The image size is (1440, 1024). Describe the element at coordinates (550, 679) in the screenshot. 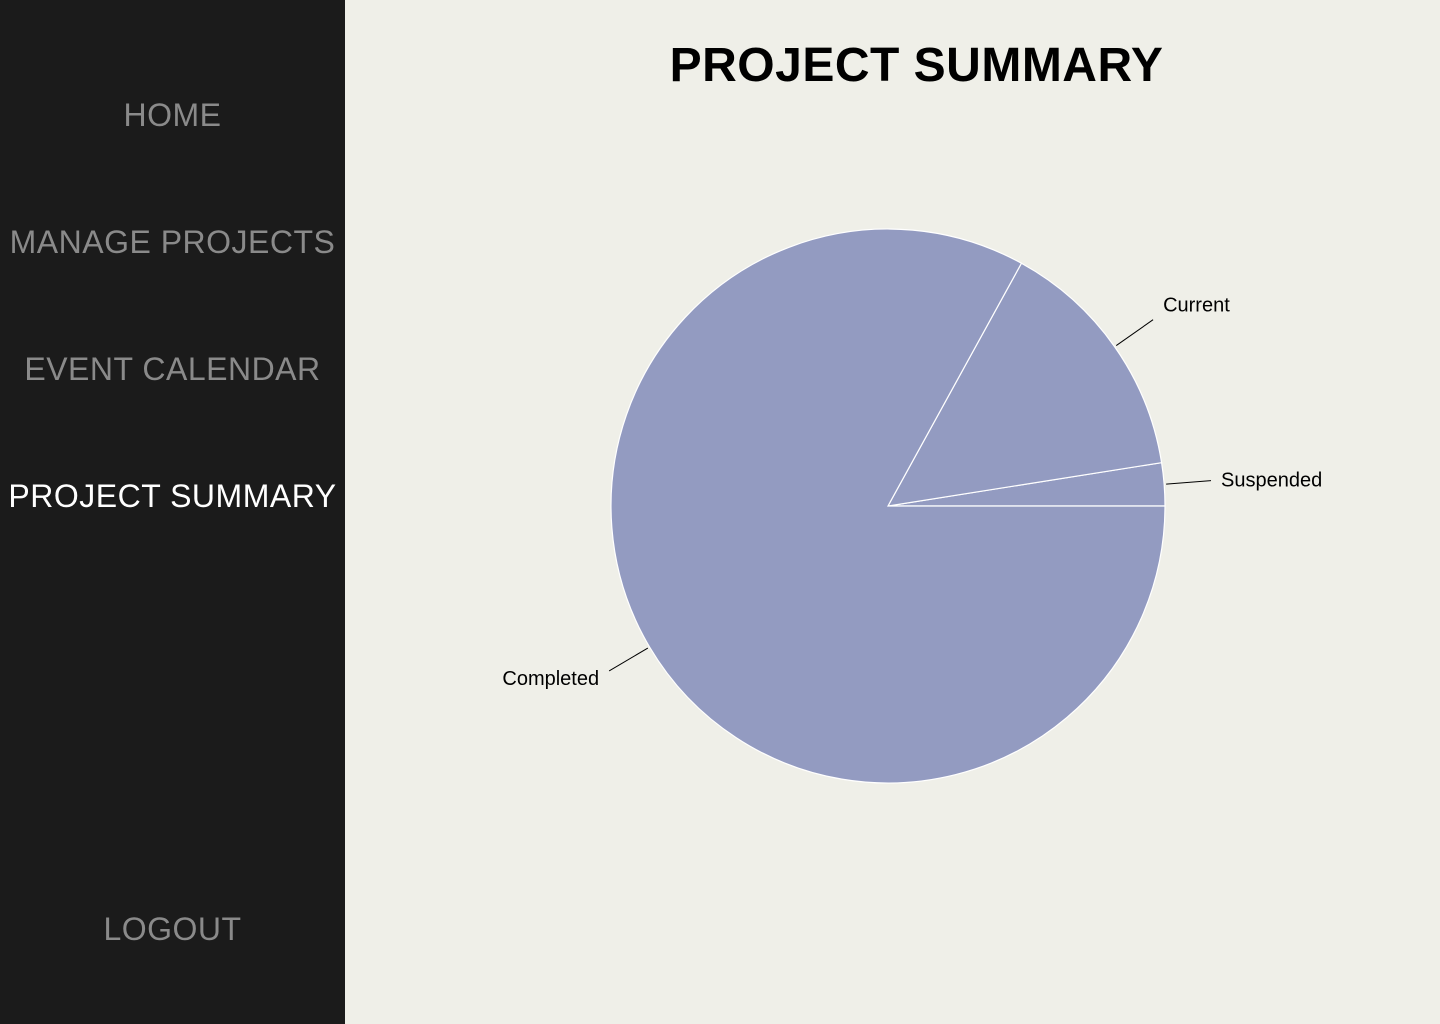

I see `pie-label-completed: Completed` at that location.